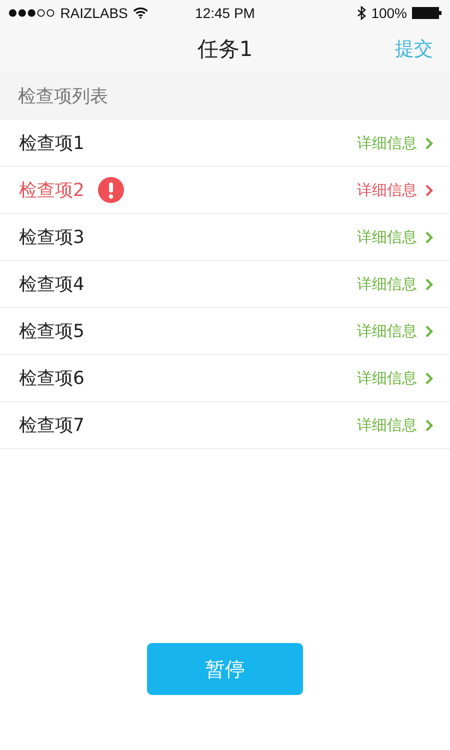  I want to click on submit-link: 提交, so click(414, 49).